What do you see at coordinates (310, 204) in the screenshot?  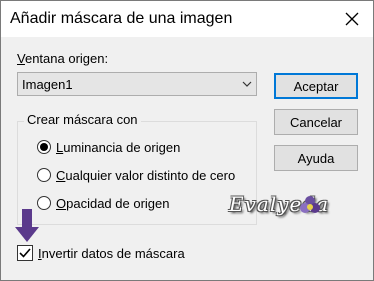 I see `flower-icon` at bounding box center [310, 204].